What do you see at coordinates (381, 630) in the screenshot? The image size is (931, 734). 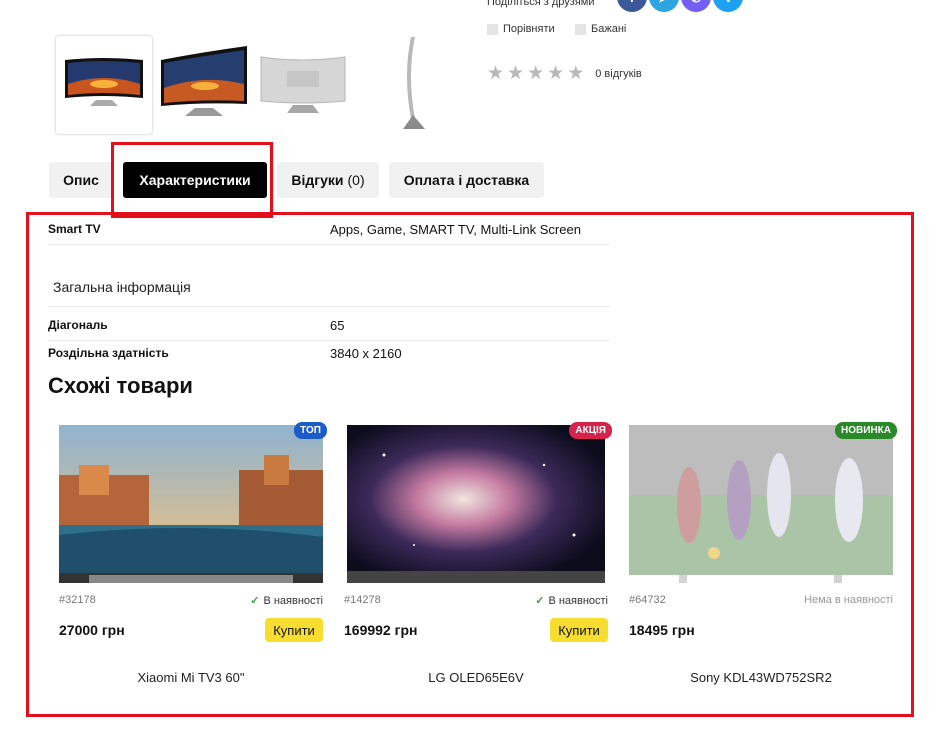 I see `product-price: 169992 грн` at bounding box center [381, 630].